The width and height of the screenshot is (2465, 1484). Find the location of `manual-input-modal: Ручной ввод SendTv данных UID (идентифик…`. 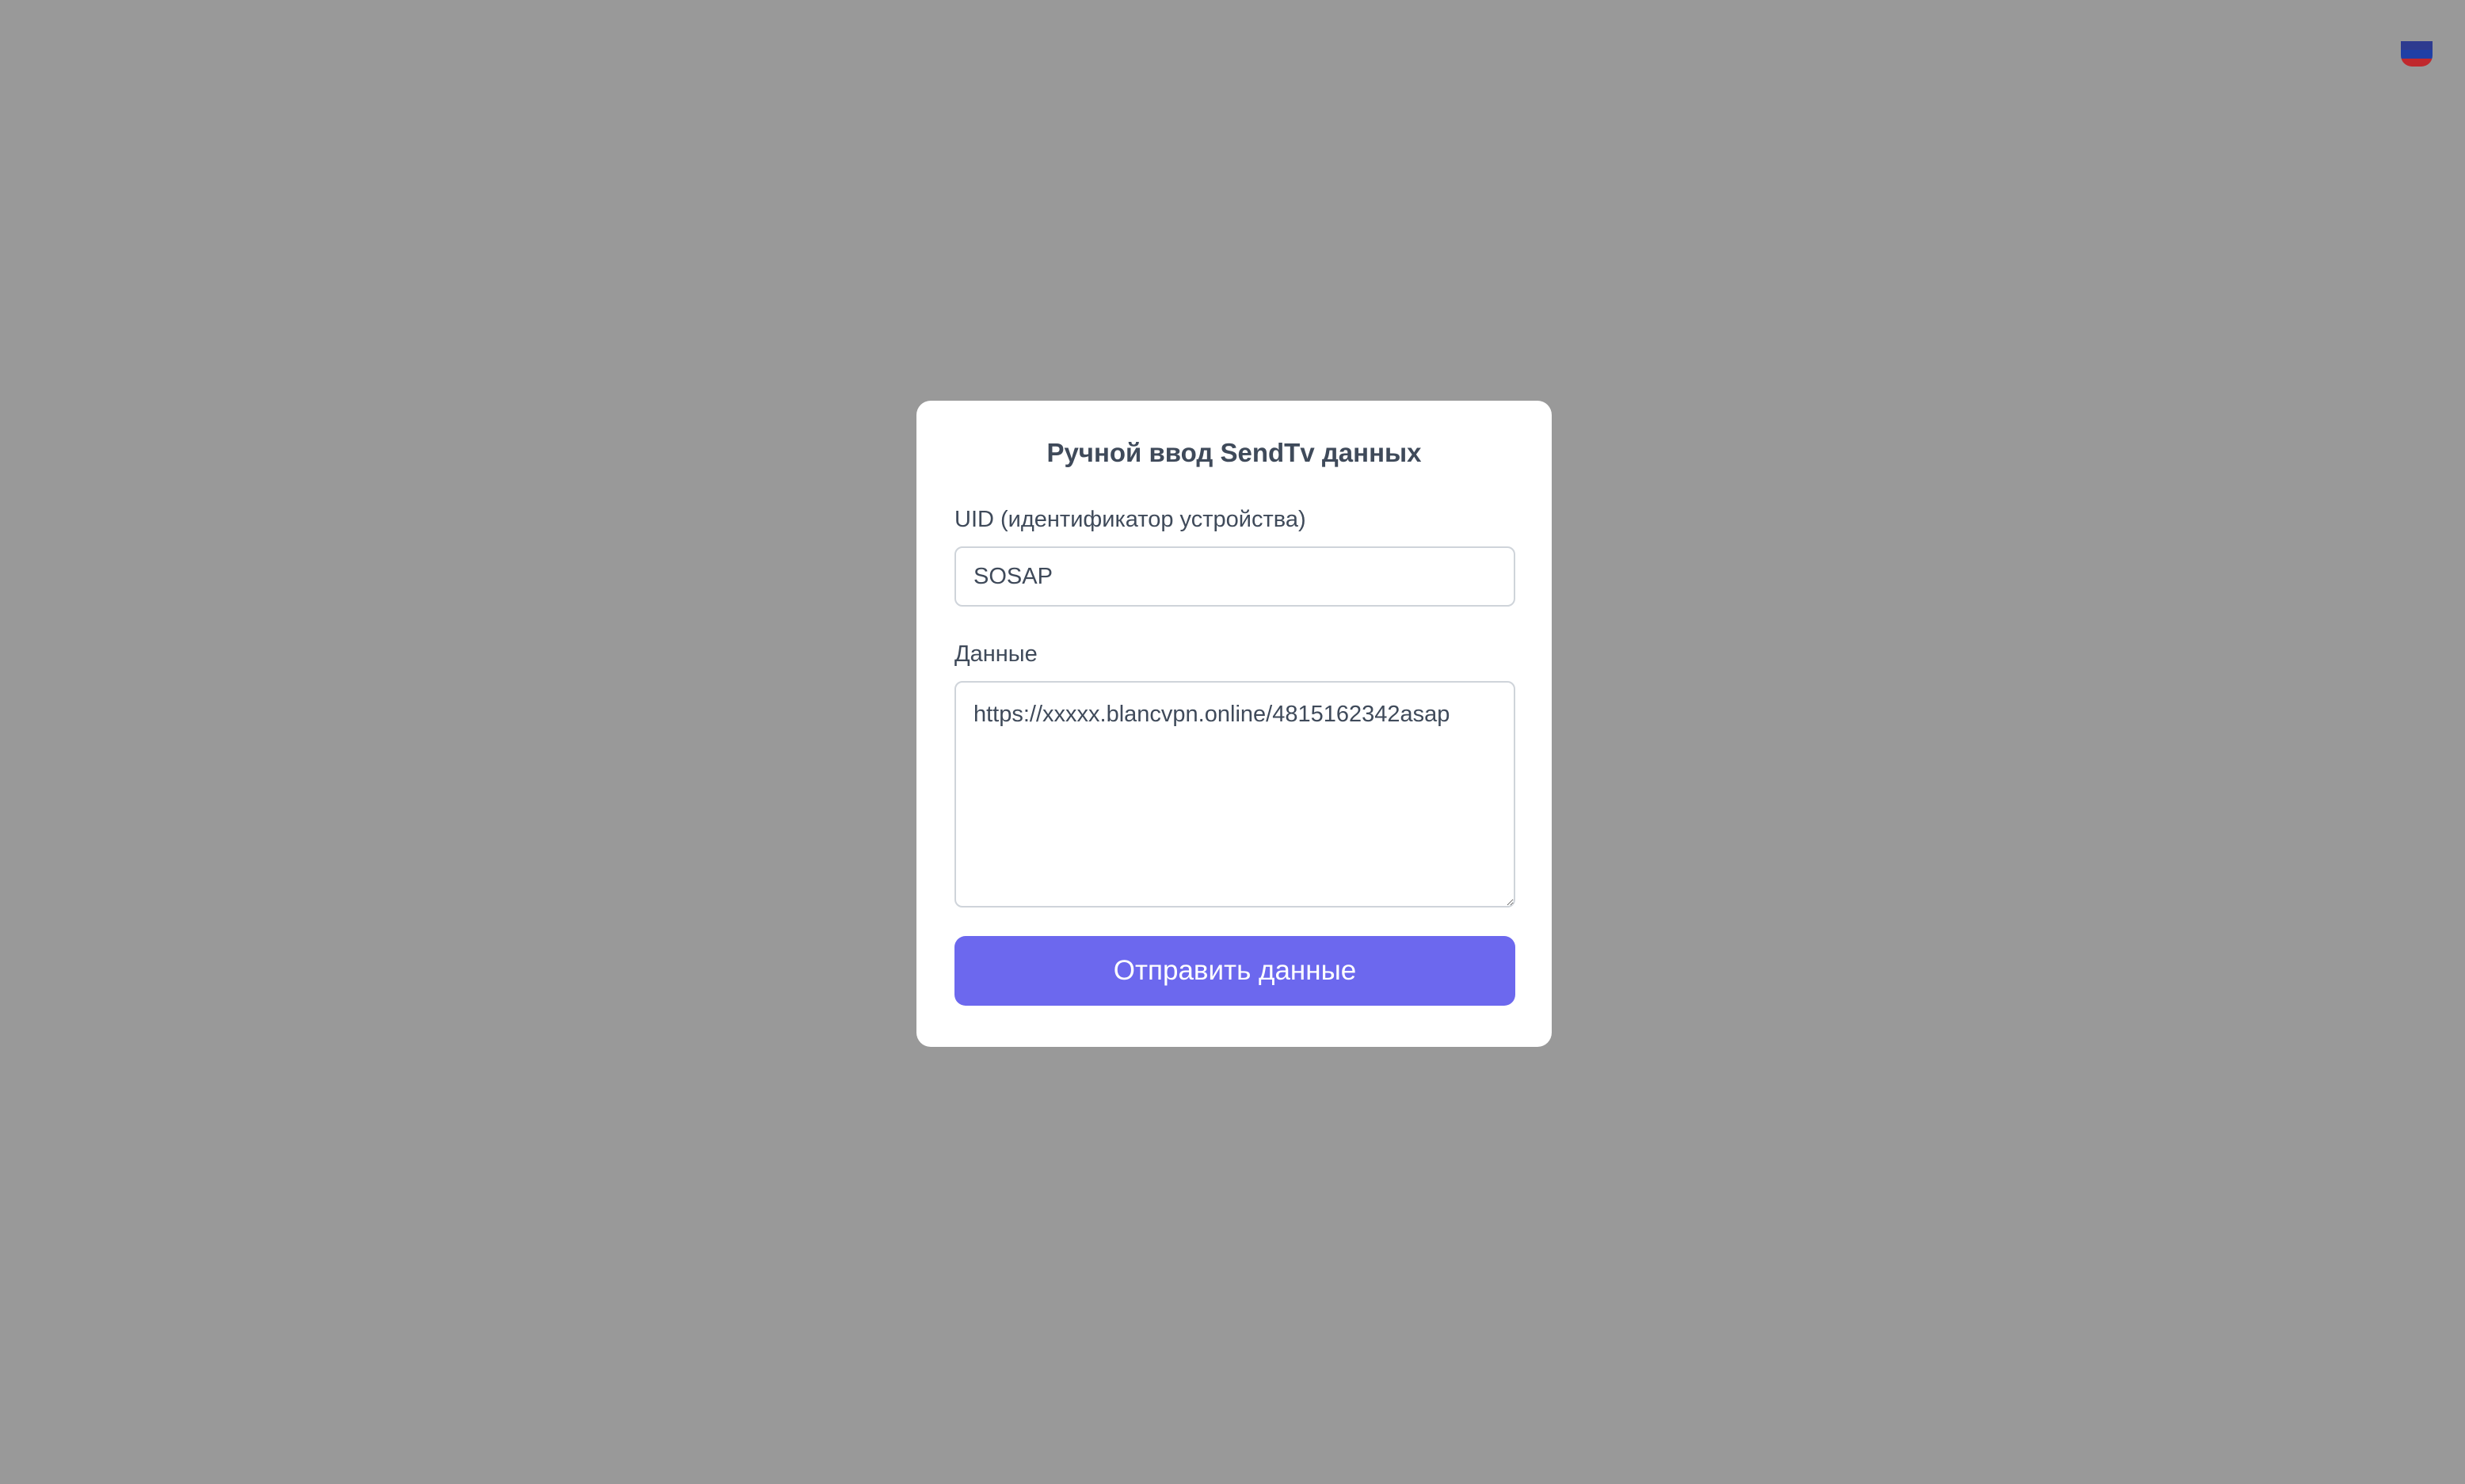

manual-input-modal: Ручной ввод SendTv данных UID (идентифик… is located at coordinates (1234, 724).